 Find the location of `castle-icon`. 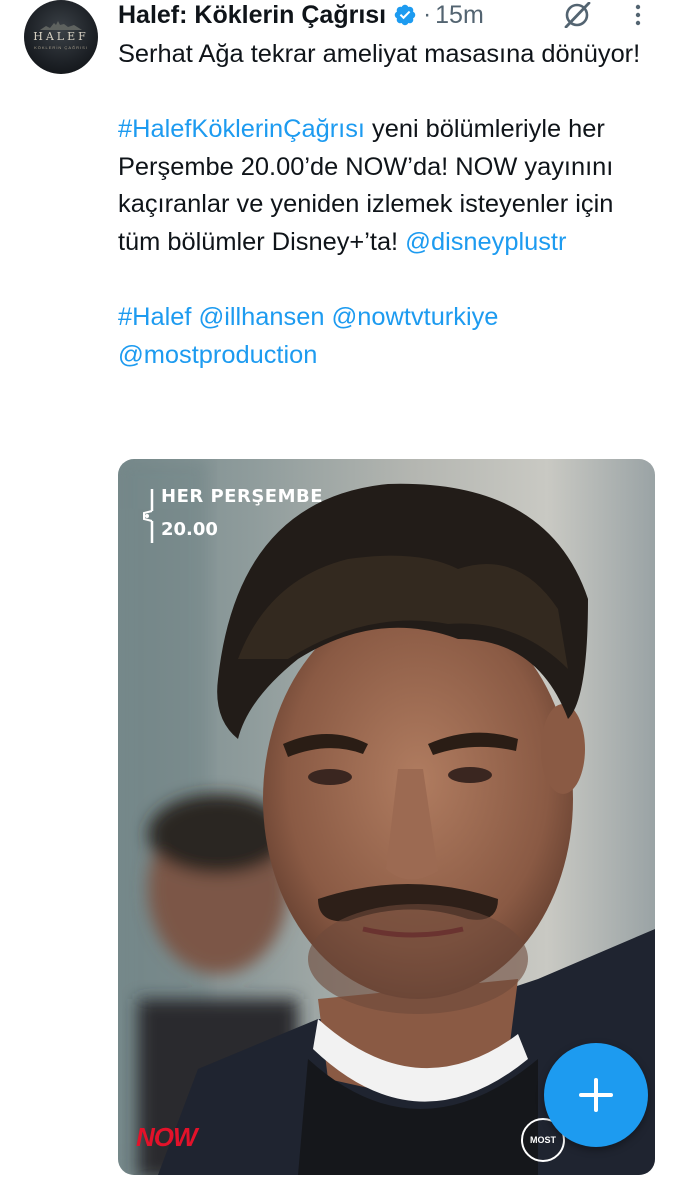

castle-icon is located at coordinates (61, 25).